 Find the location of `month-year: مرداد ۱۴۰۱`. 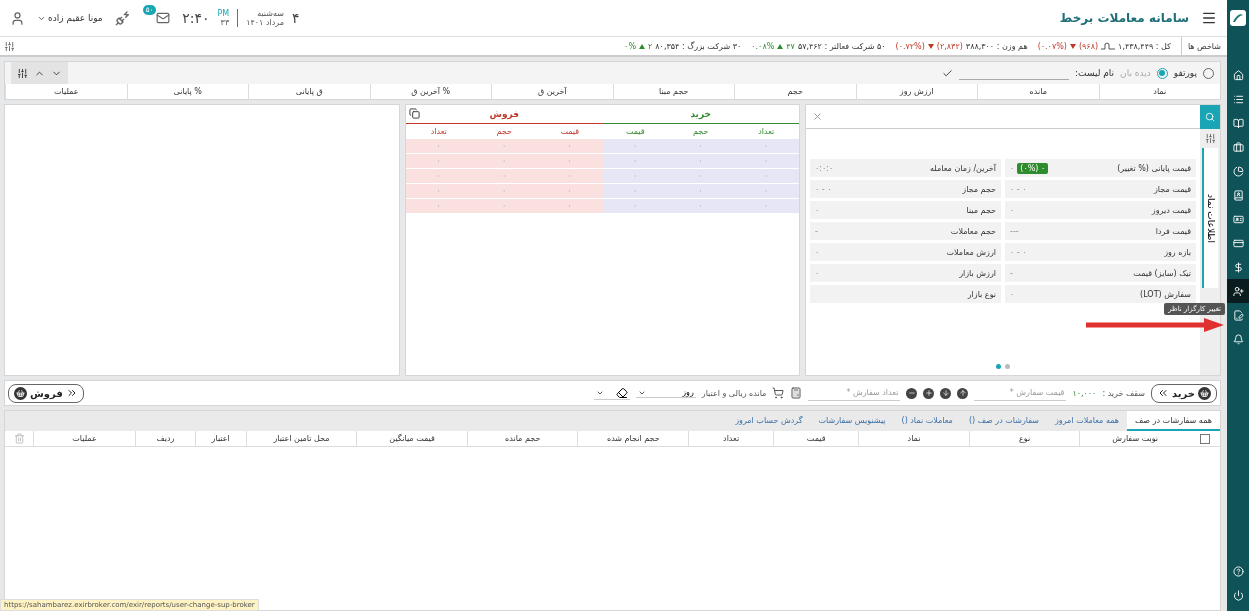

month-year: مرداد ۱۴۰۱ is located at coordinates (265, 23).